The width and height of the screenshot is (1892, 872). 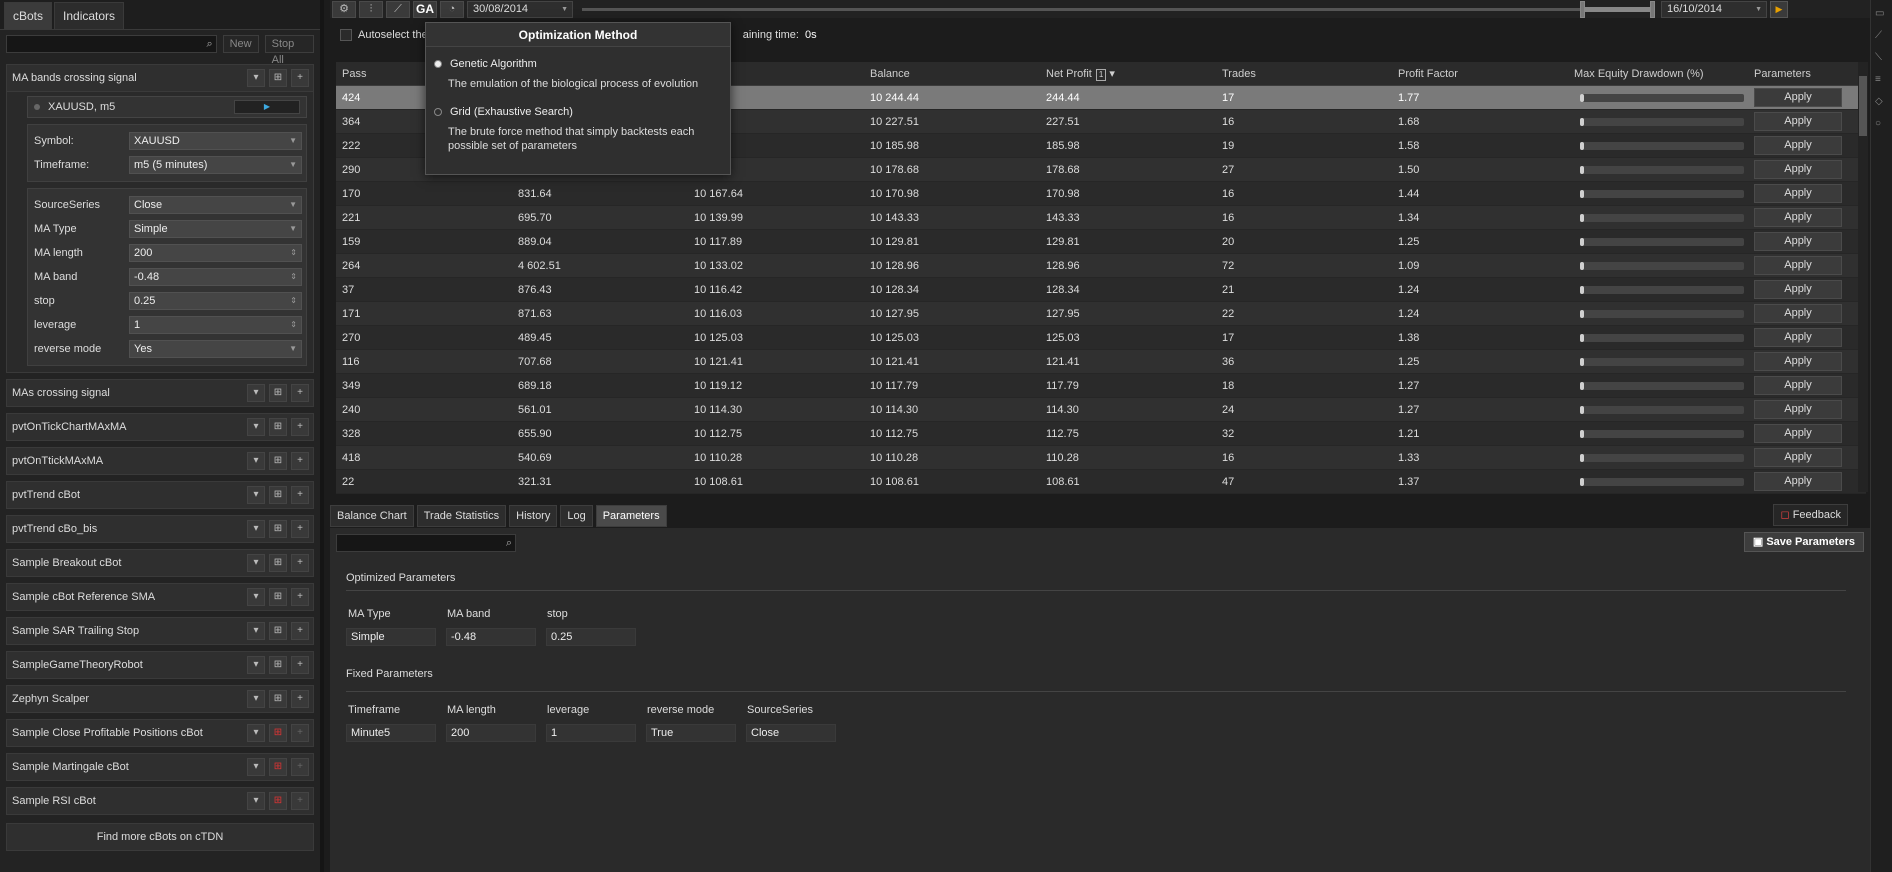 What do you see at coordinates (28, 15) in the screenshot?
I see `tab-cbots: cBots` at bounding box center [28, 15].